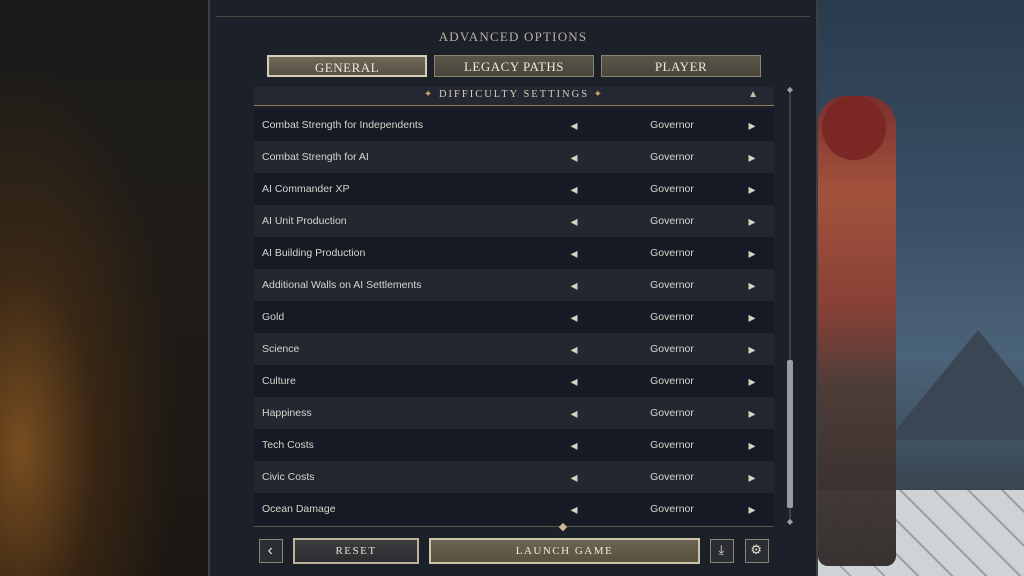 The width and height of the screenshot is (1024, 576). I want to click on setting-label: Culture, so click(279, 381).